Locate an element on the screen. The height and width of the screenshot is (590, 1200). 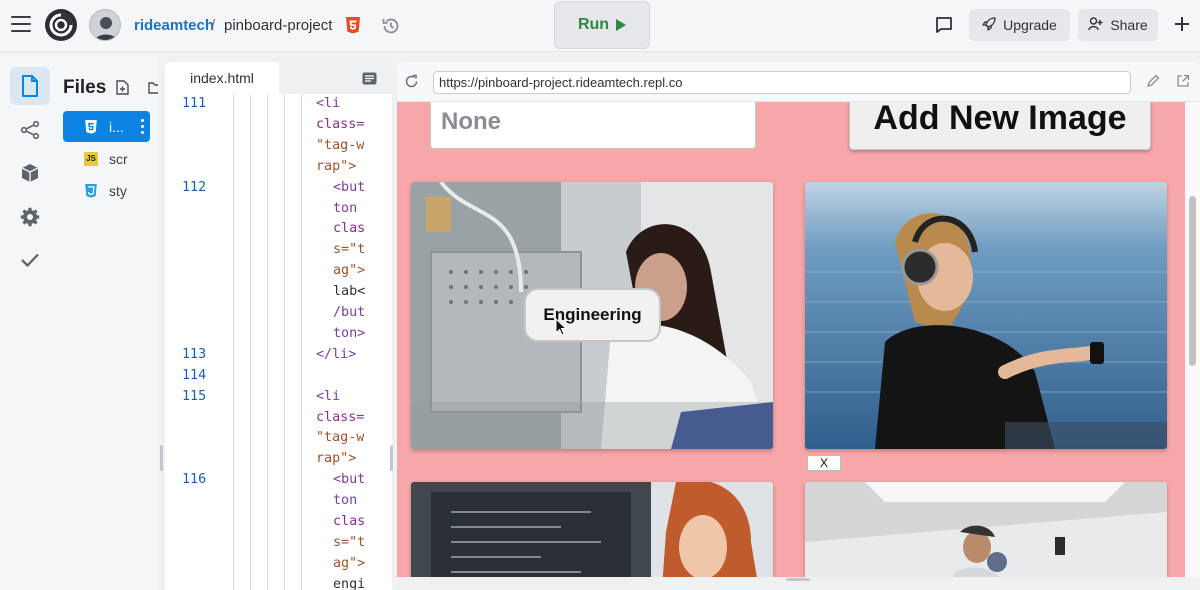
line-number: 116 is located at coordinates (194, 480).